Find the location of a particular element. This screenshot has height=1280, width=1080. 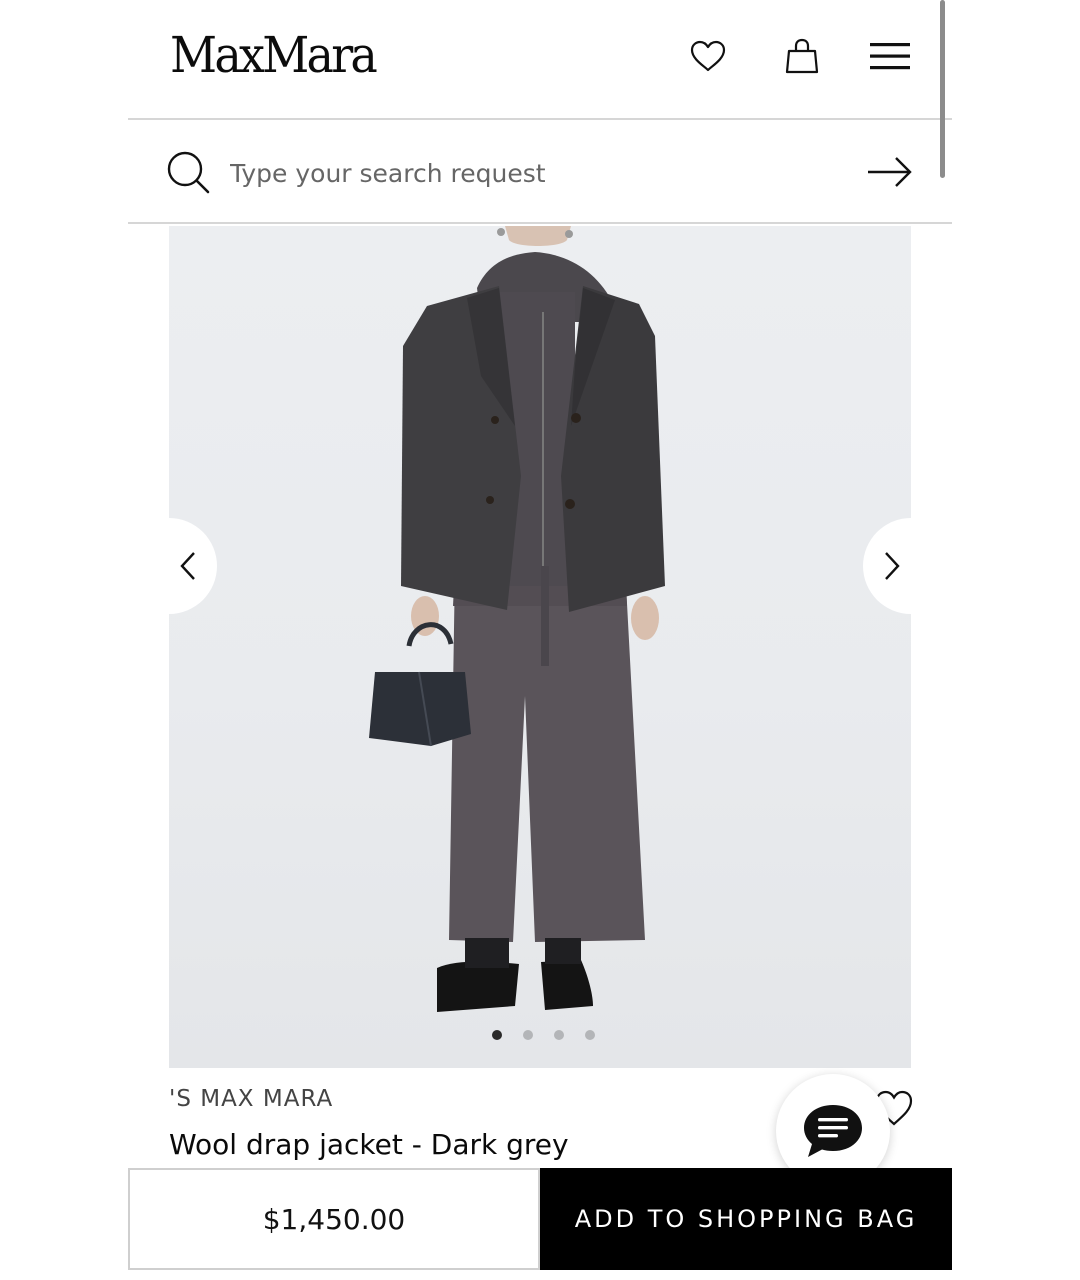

site-header: MaxMara is located at coordinates (540, 60).